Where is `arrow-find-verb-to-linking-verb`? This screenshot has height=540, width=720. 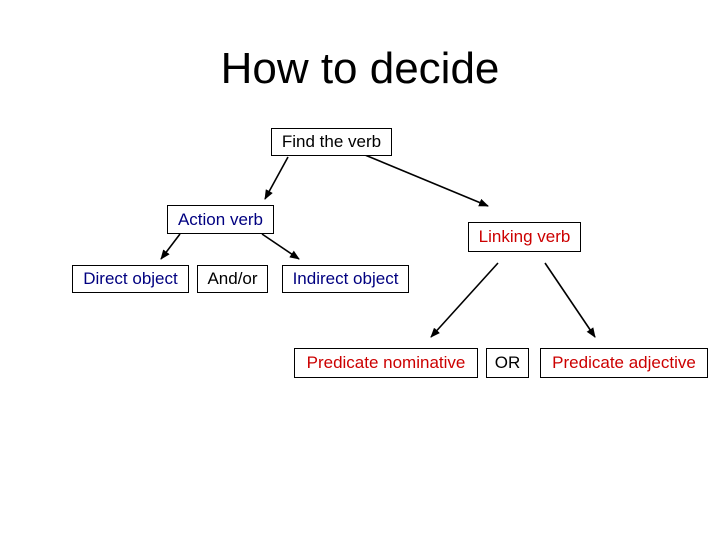 arrow-find-verb-to-linking-verb is located at coordinates (426, 180).